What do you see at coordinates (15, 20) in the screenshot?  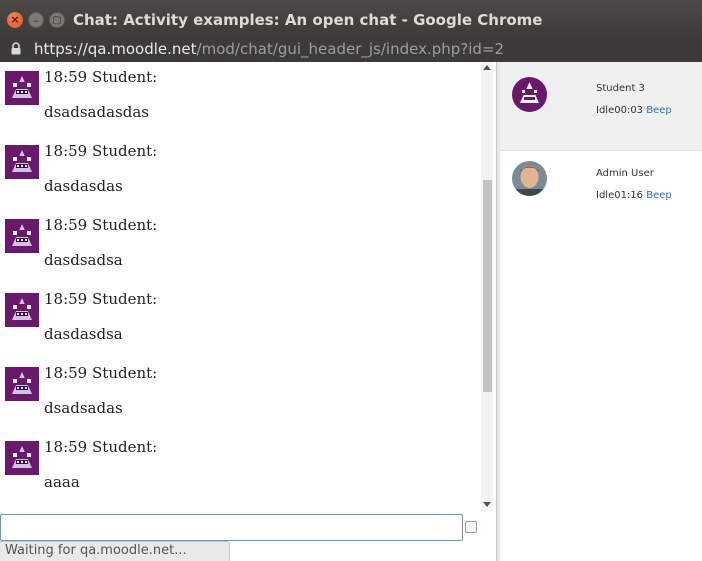 I see `close-window-button: ×` at bounding box center [15, 20].